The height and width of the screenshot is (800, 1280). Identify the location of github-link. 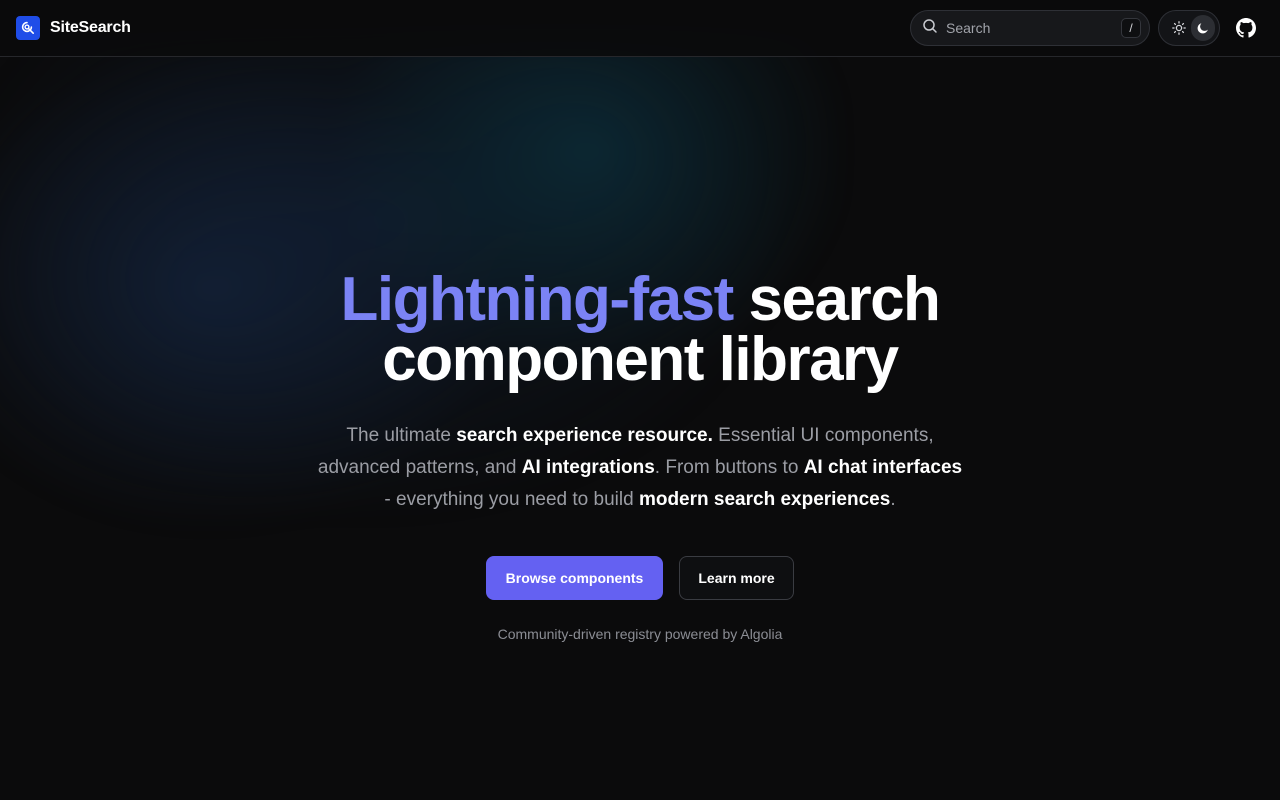
(1246, 28).